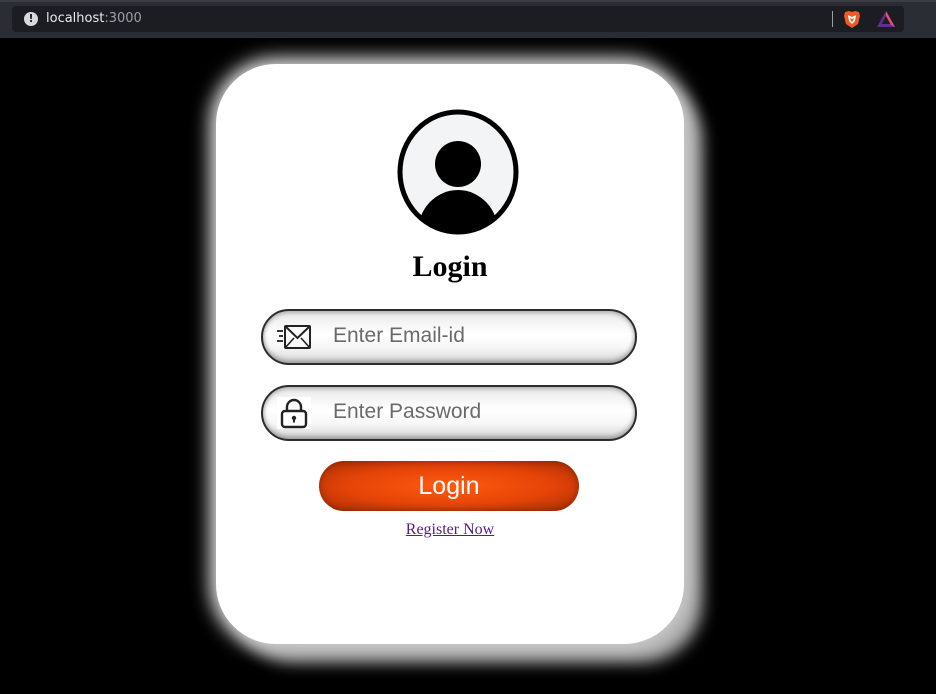 This screenshot has height=694, width=936. What do you see at coordinates (458, 19) in the screenshot?
I see `address-bar: ! localhost:3000` at bounding box center [458, 19].